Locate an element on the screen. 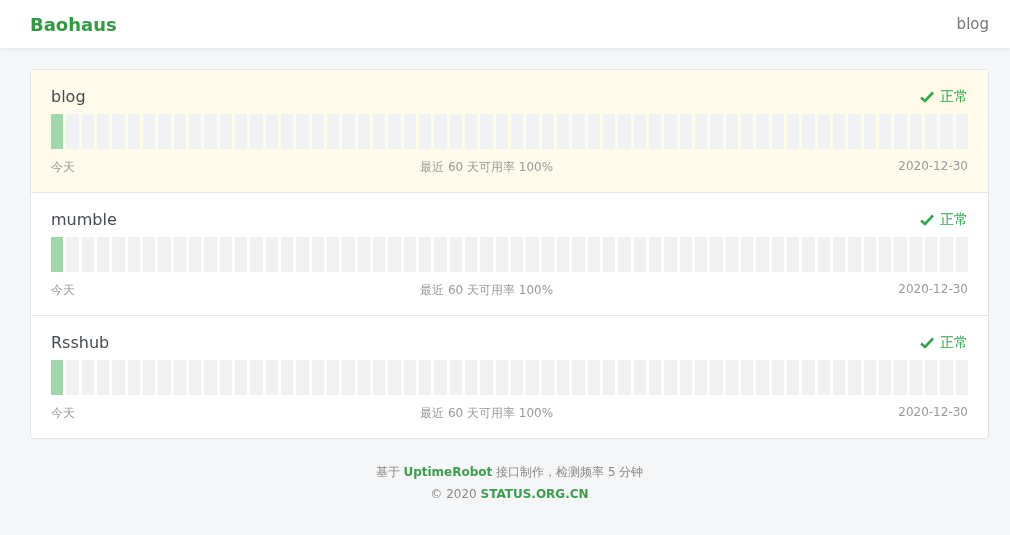 The image size is (1010, 535). brand-link: Baohaus is located at coordinates (73, 24).